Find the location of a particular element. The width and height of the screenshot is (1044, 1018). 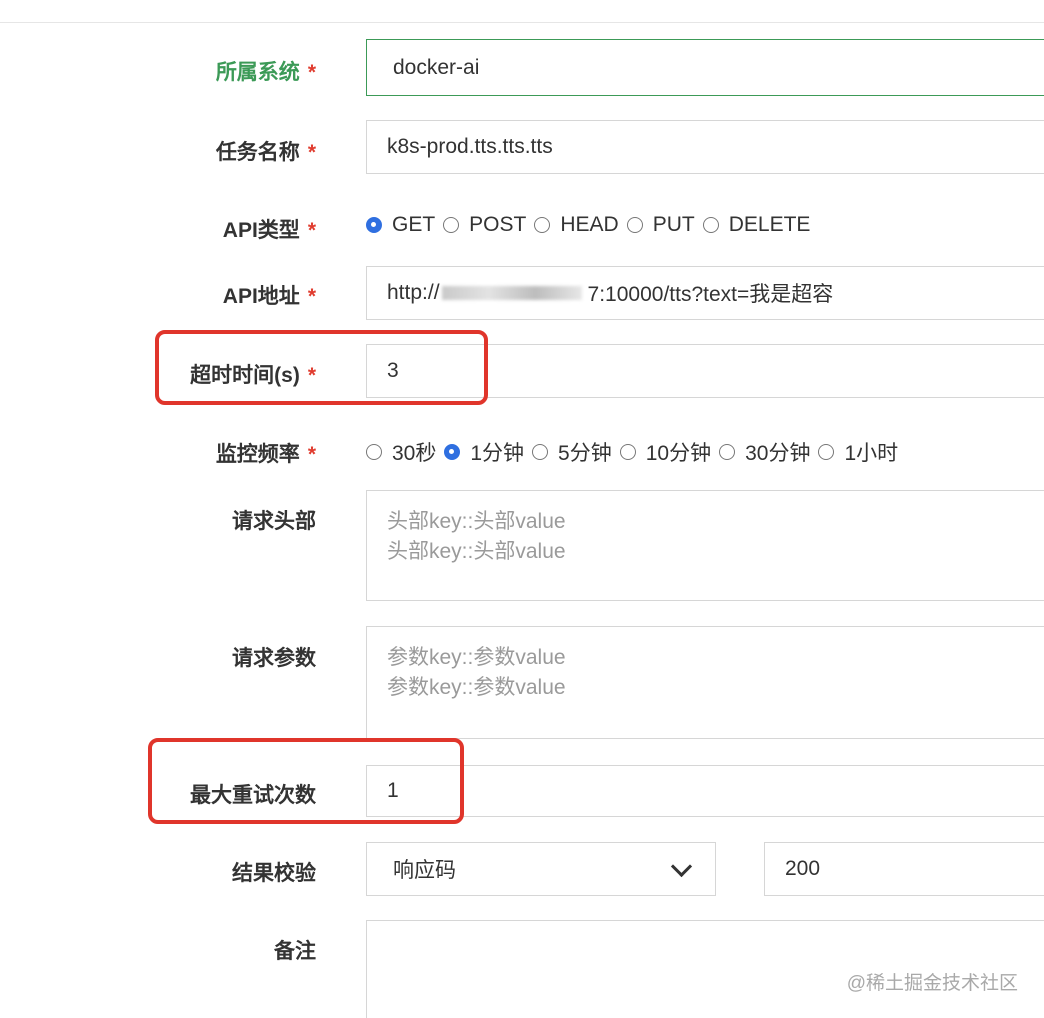

frequency-option-10m: 10分钟 is located at coordinates (669, 452).